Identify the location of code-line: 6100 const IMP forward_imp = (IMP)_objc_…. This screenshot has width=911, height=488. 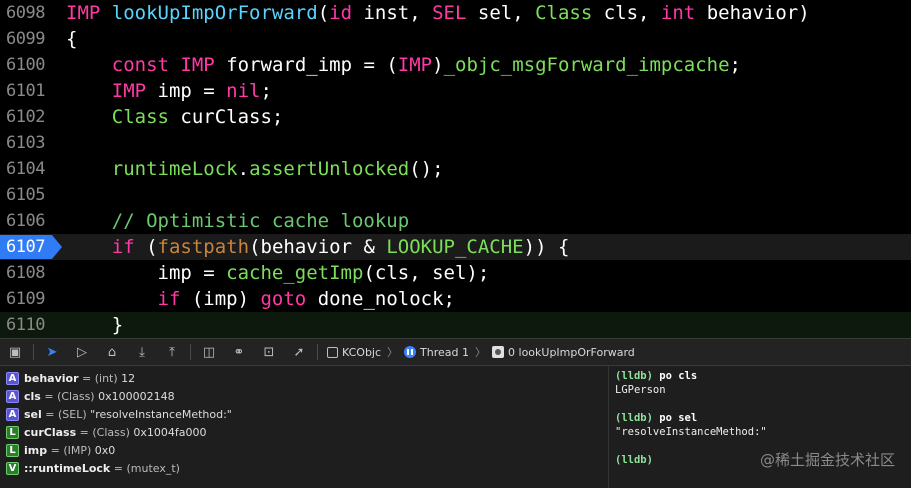
(455, 65).